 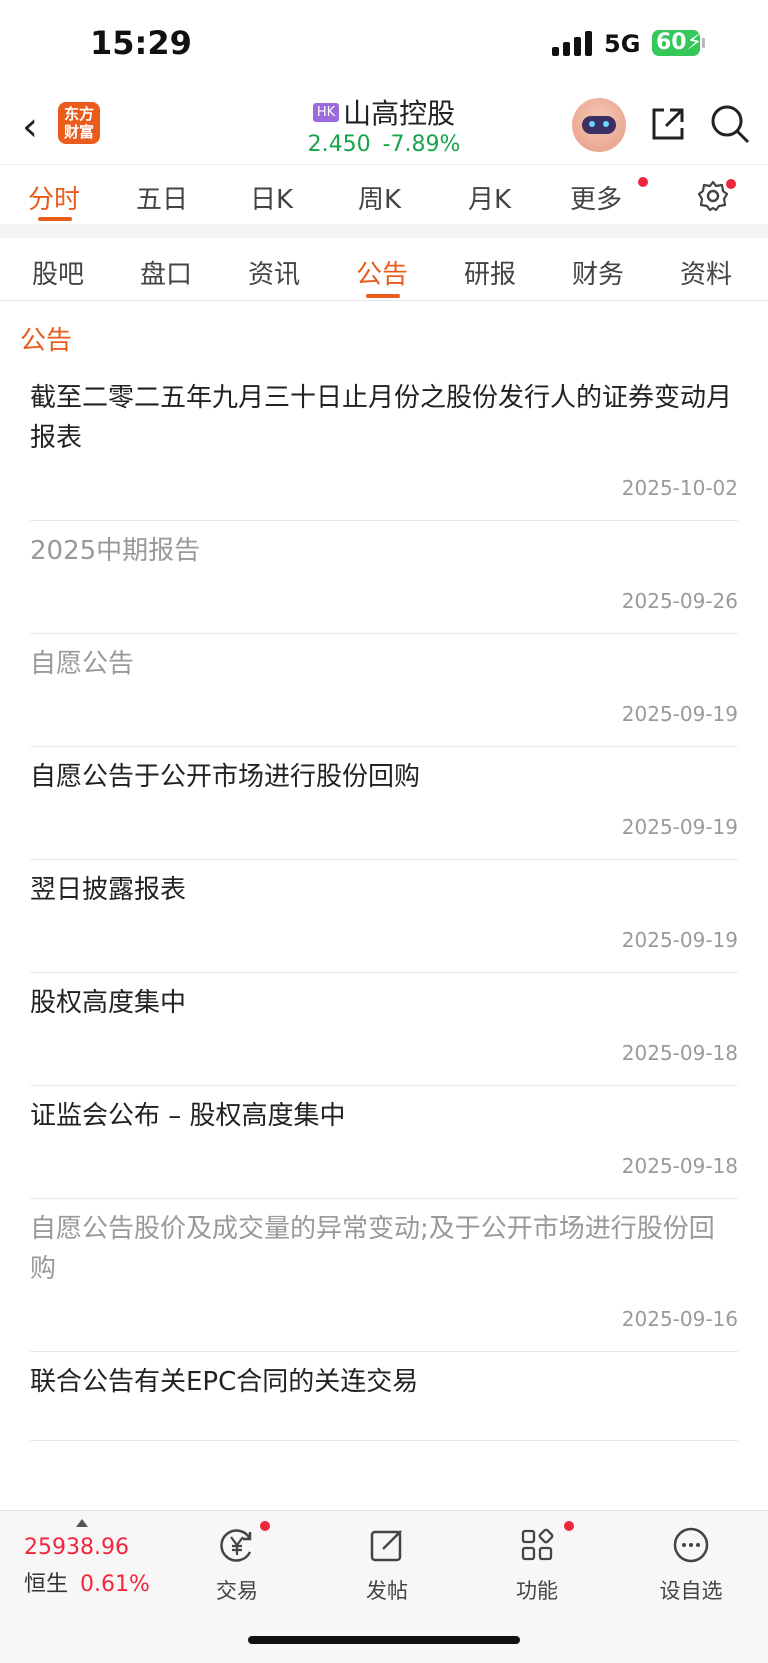 I want to click on list-item: 2025中期报告 2025-09-26, so click(x=384, y=577).